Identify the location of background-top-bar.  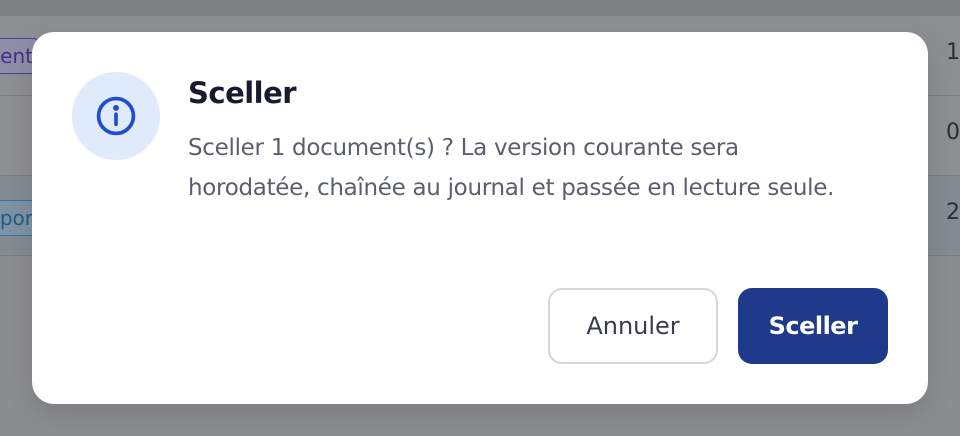
(480, 8).